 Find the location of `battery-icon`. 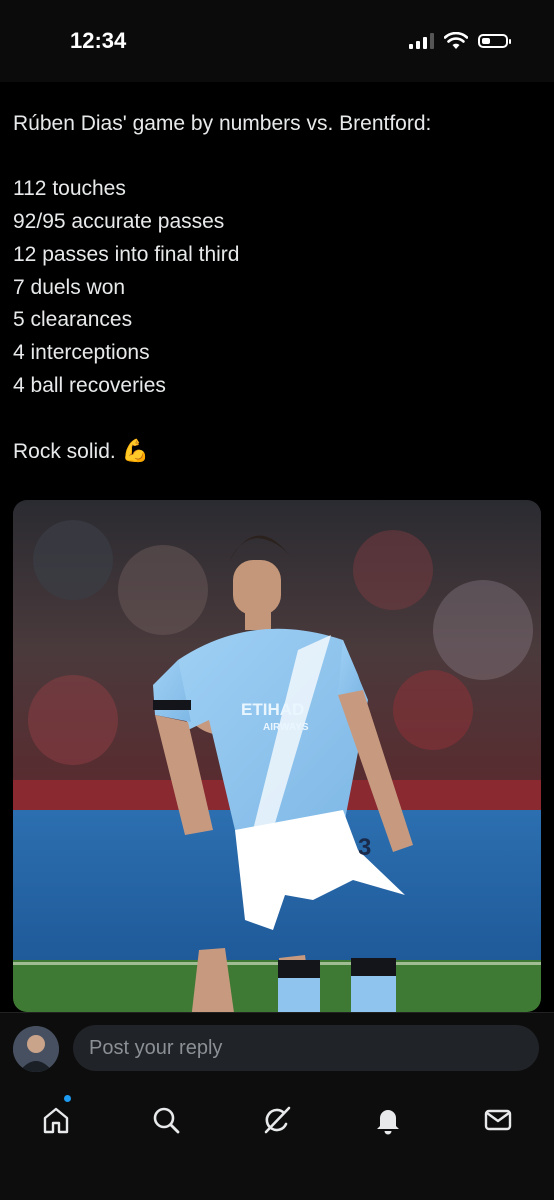

battery-icon is located at coordinates (494, 41).